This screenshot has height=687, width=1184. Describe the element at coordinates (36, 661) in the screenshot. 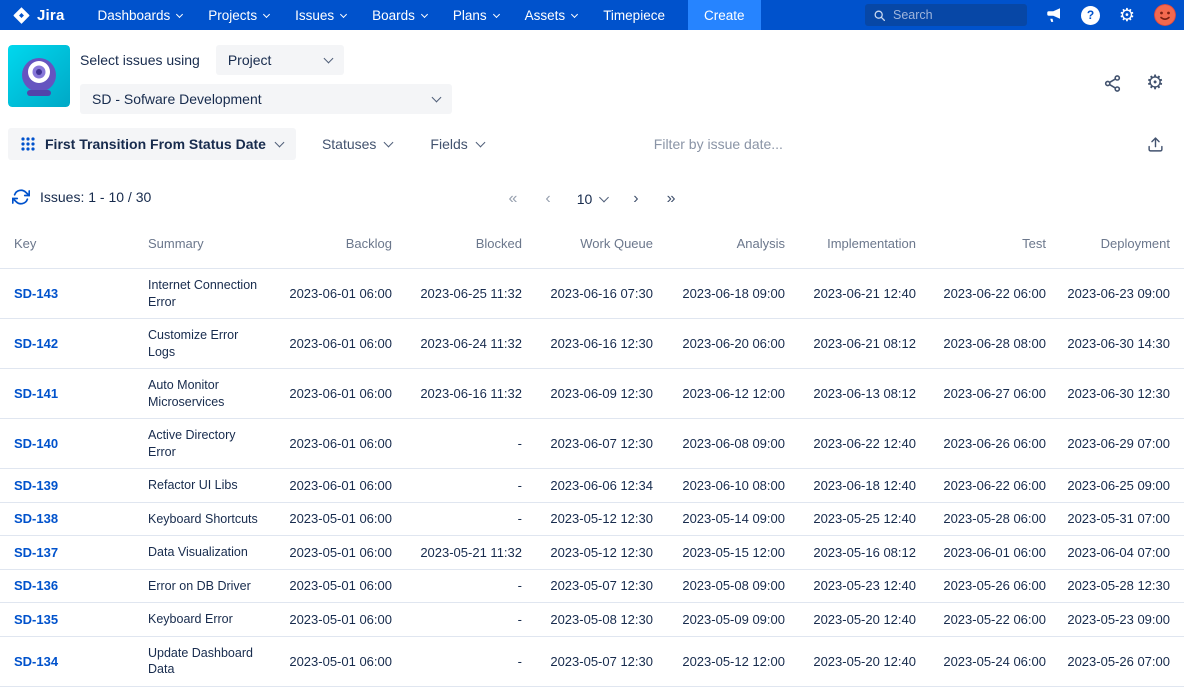

I see `issue-key-link: SD-134` at that location.